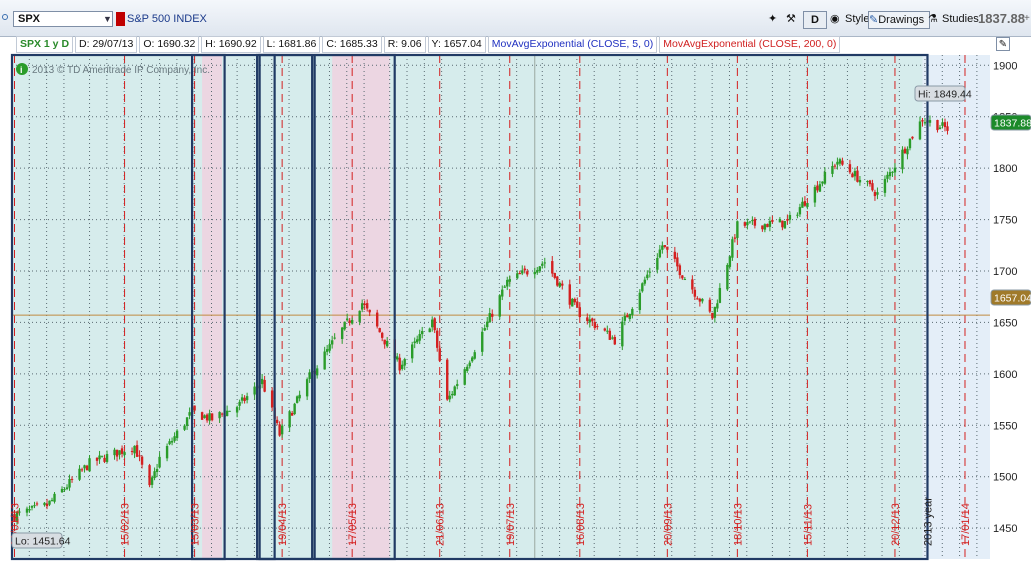  What do you see at coordinates (1012, 299) in the screenshot?
I see `cursor-price-badge: 1657.04` at bounding box center [1012, 299].